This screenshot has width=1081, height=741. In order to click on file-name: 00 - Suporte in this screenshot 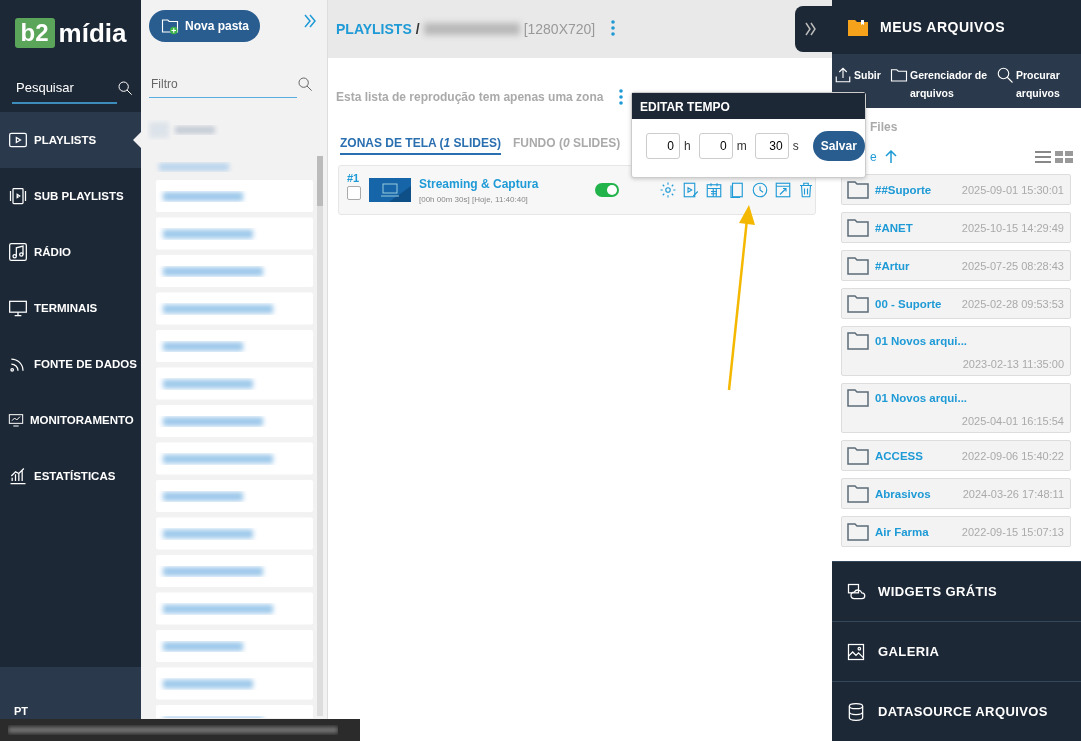, I will do `click(909, 303)`.